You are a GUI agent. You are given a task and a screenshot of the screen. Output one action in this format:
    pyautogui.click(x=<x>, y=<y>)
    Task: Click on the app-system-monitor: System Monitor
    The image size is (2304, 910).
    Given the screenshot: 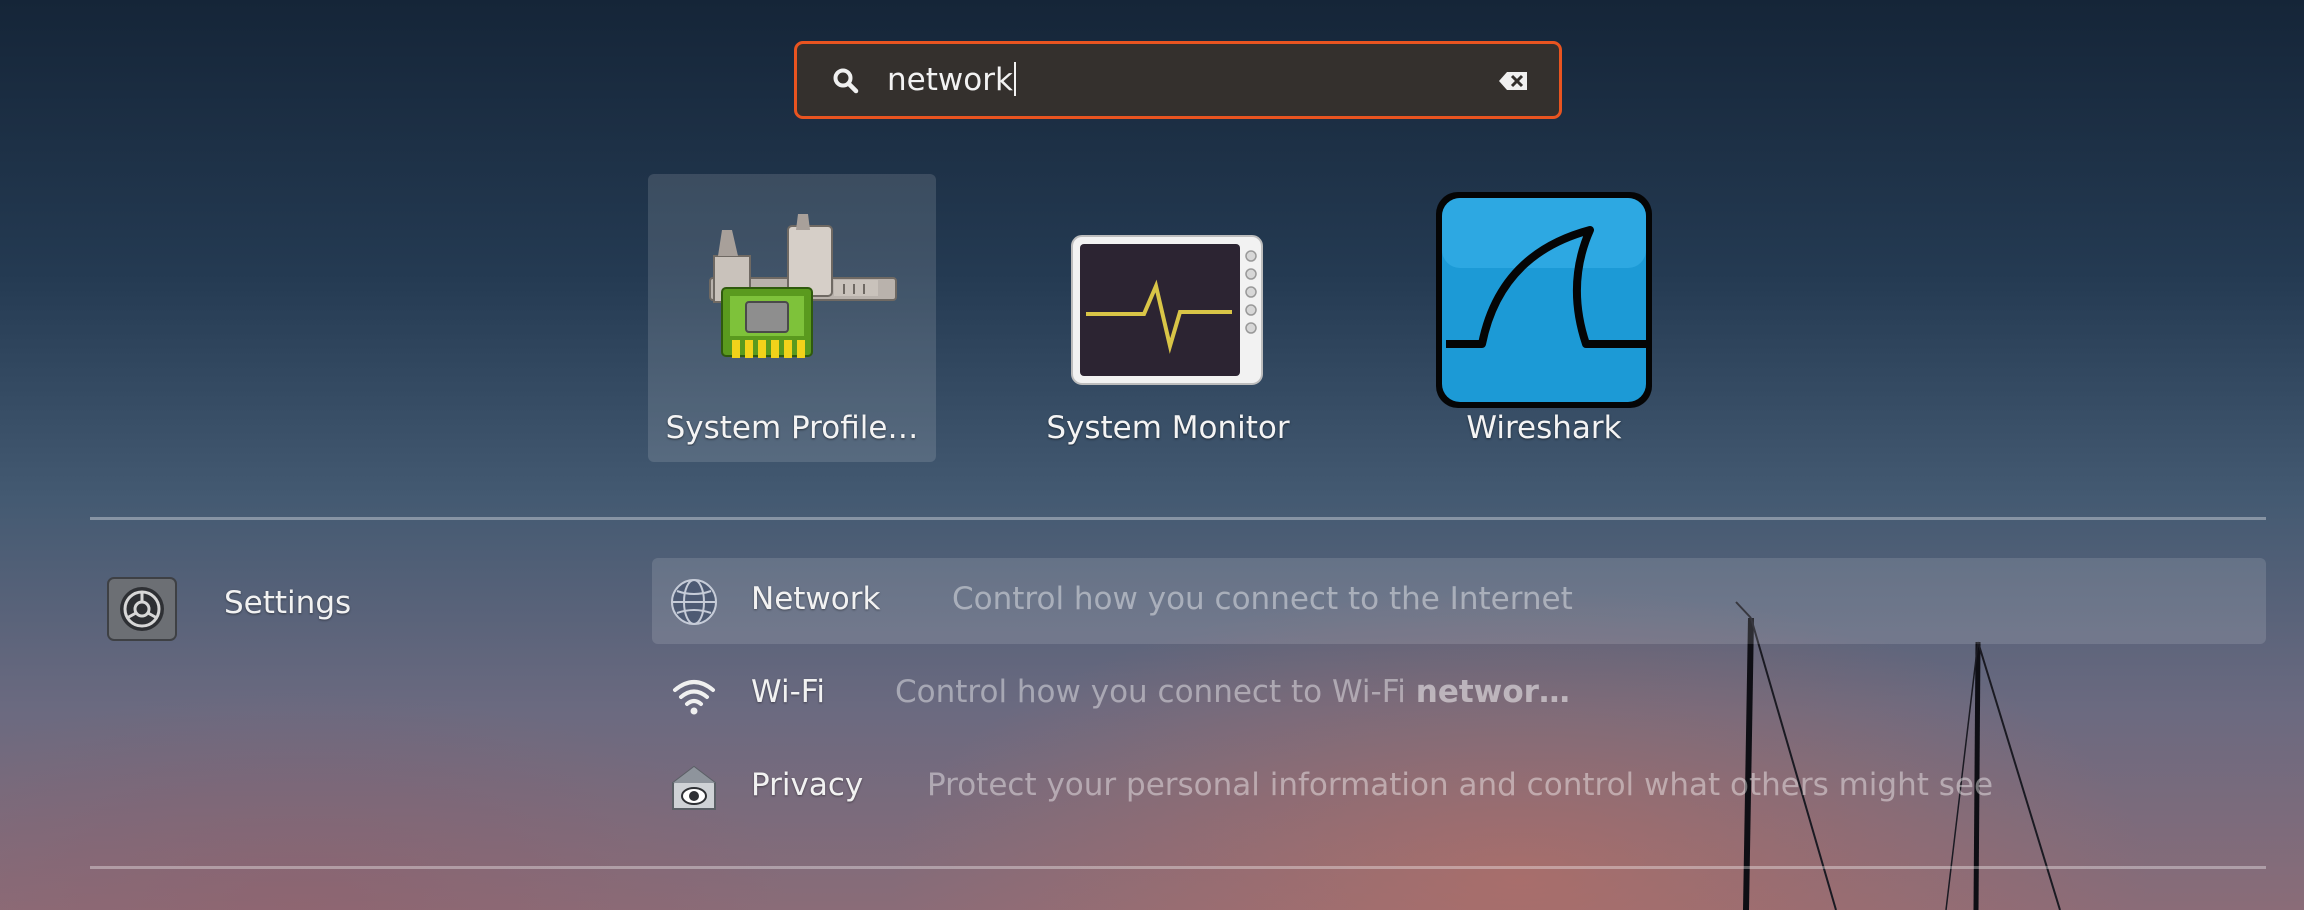 What is the action you would take?
    pyautogui.click(x=1168, y=318)
    